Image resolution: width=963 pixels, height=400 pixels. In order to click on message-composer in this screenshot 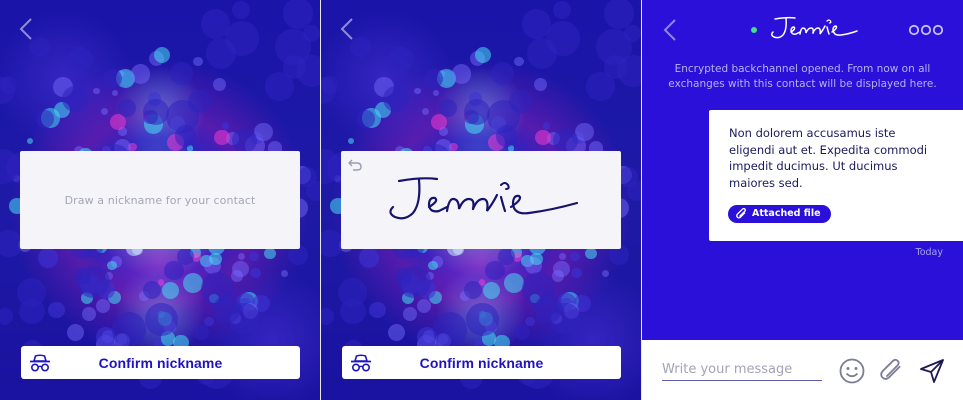, I will do `click(802, 370)`.